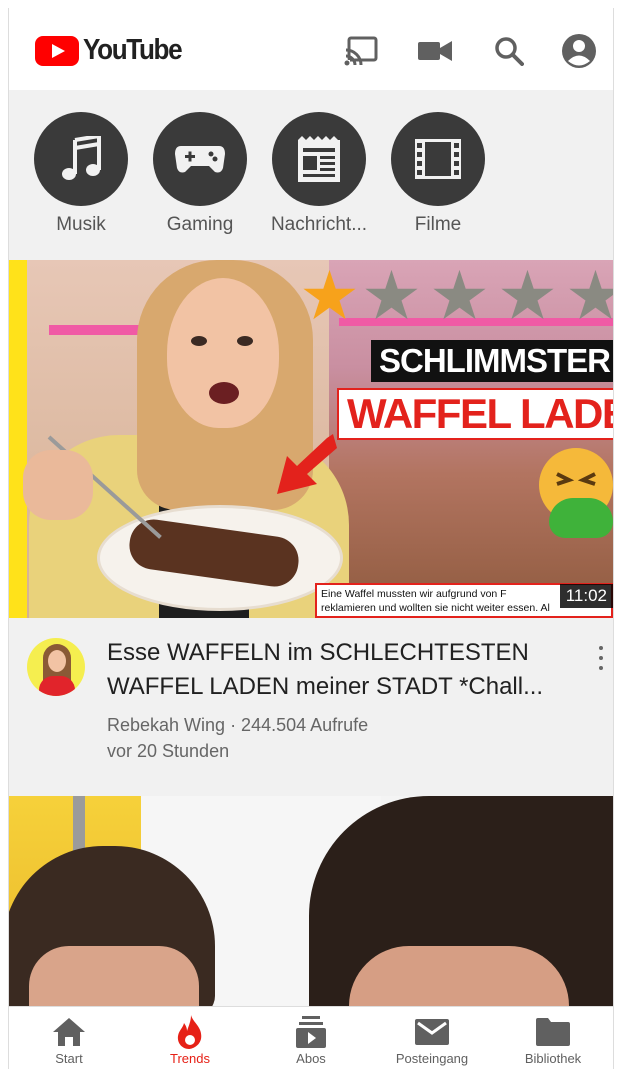 The height and width of the screenshot is (1077, 620). What do you see at coordinates (81, 159) in the screenshot?
I see `music-icon` at bounding box center [81, 159].